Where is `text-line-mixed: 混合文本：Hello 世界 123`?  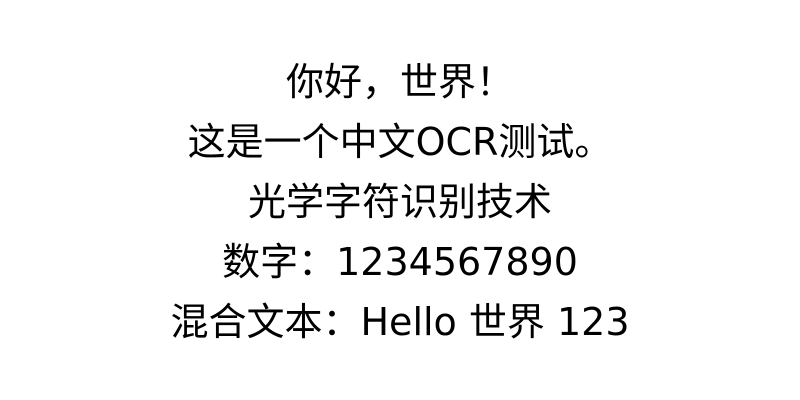
text-line-mixed: 混合文本：Hello 世界 123 is located at coordinates (400, 322).